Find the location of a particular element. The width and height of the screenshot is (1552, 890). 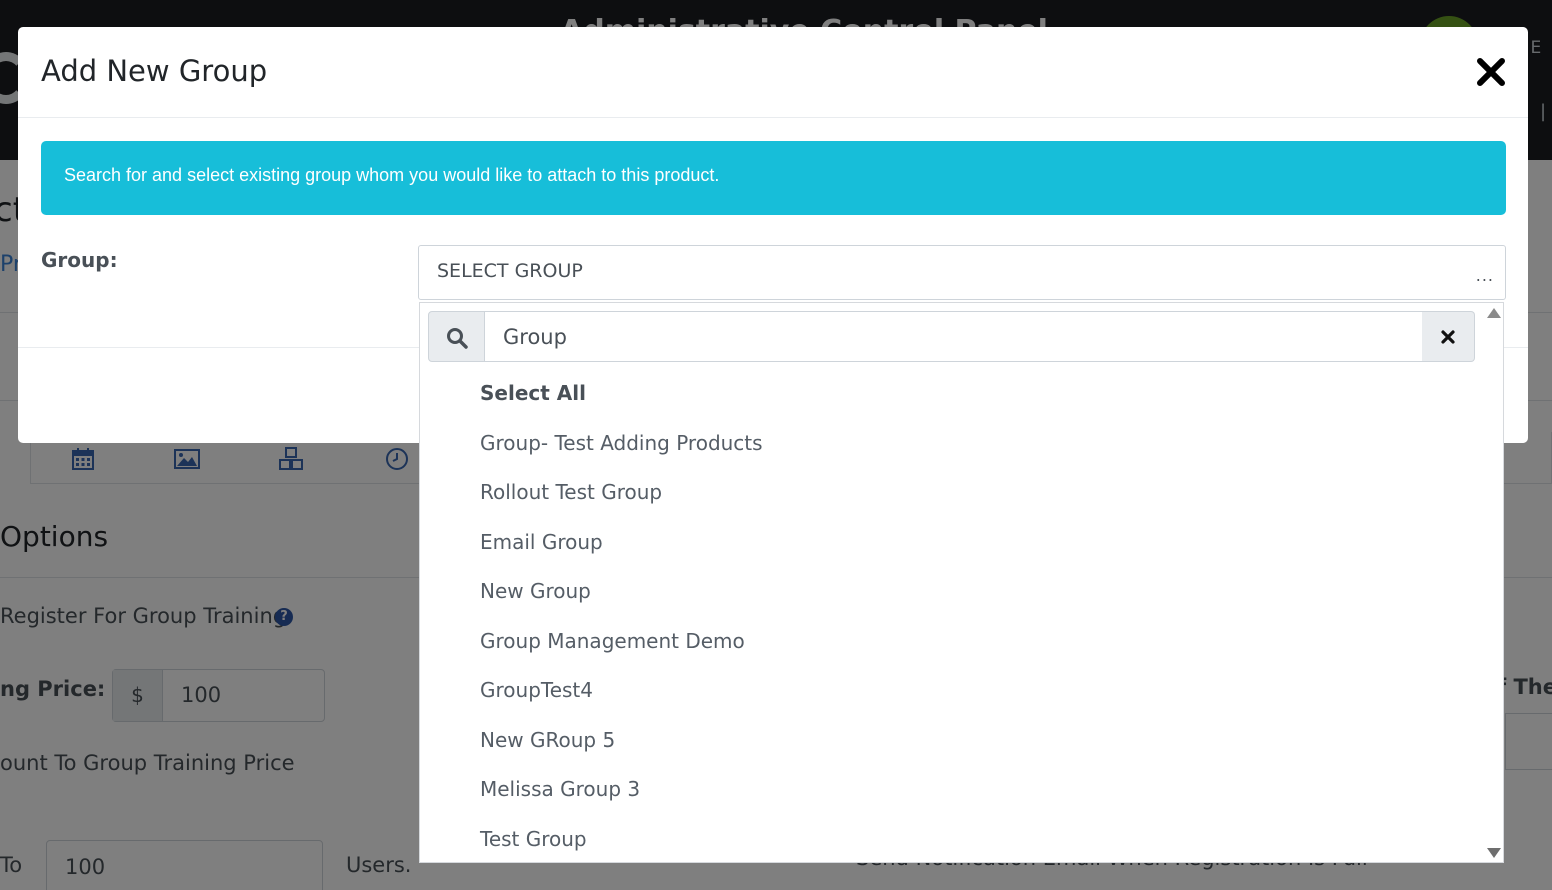

clear-search-button is located at coordinates (1448, 336).